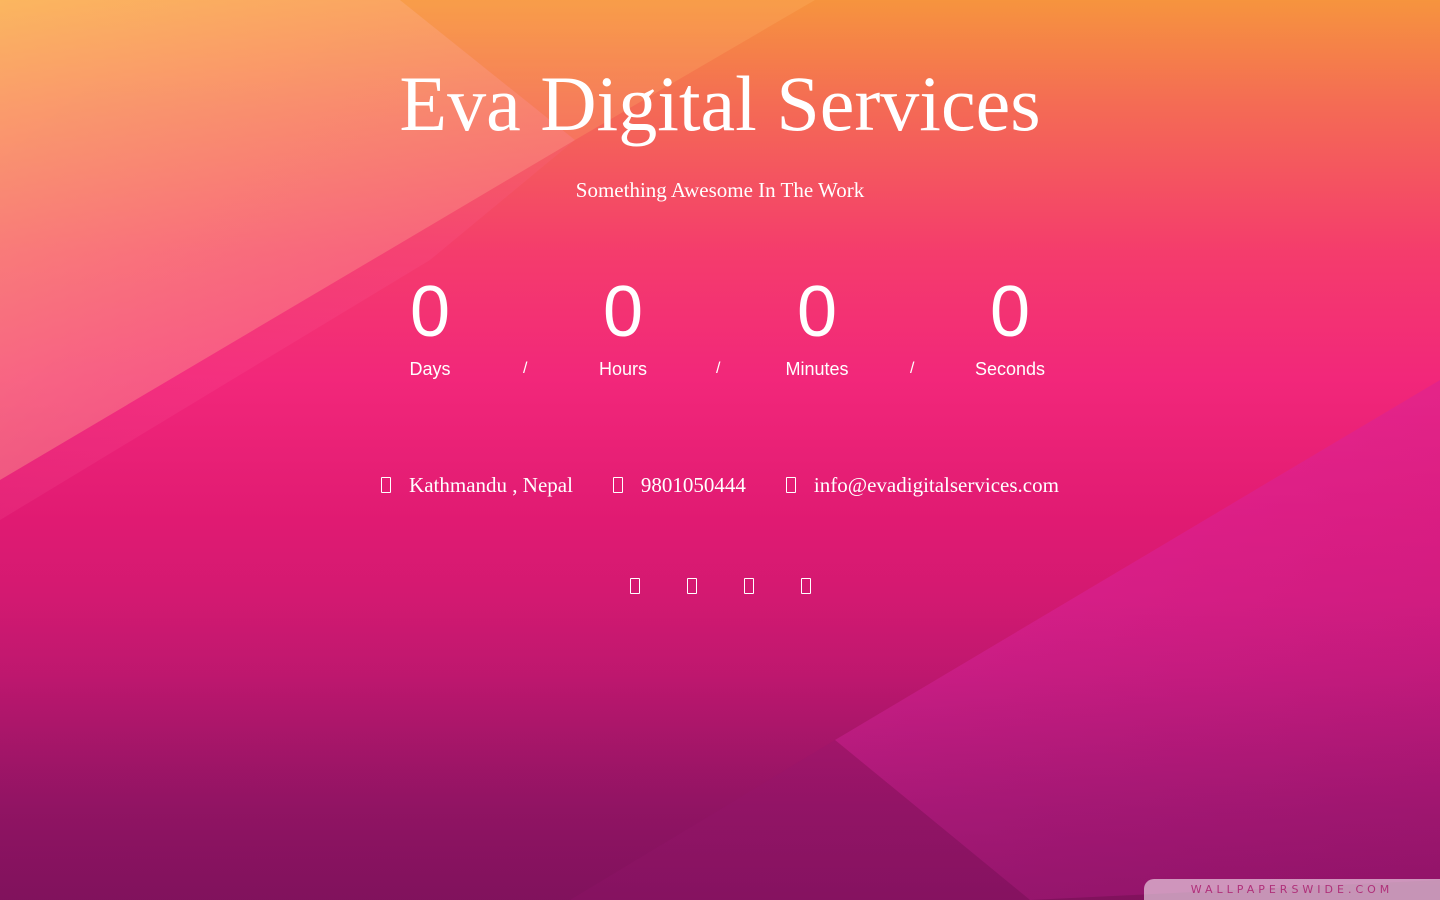 This screenshot has width=1440, height=900. I want to click on contact-email: info@evadigitalservices.com, so click(922, 485).